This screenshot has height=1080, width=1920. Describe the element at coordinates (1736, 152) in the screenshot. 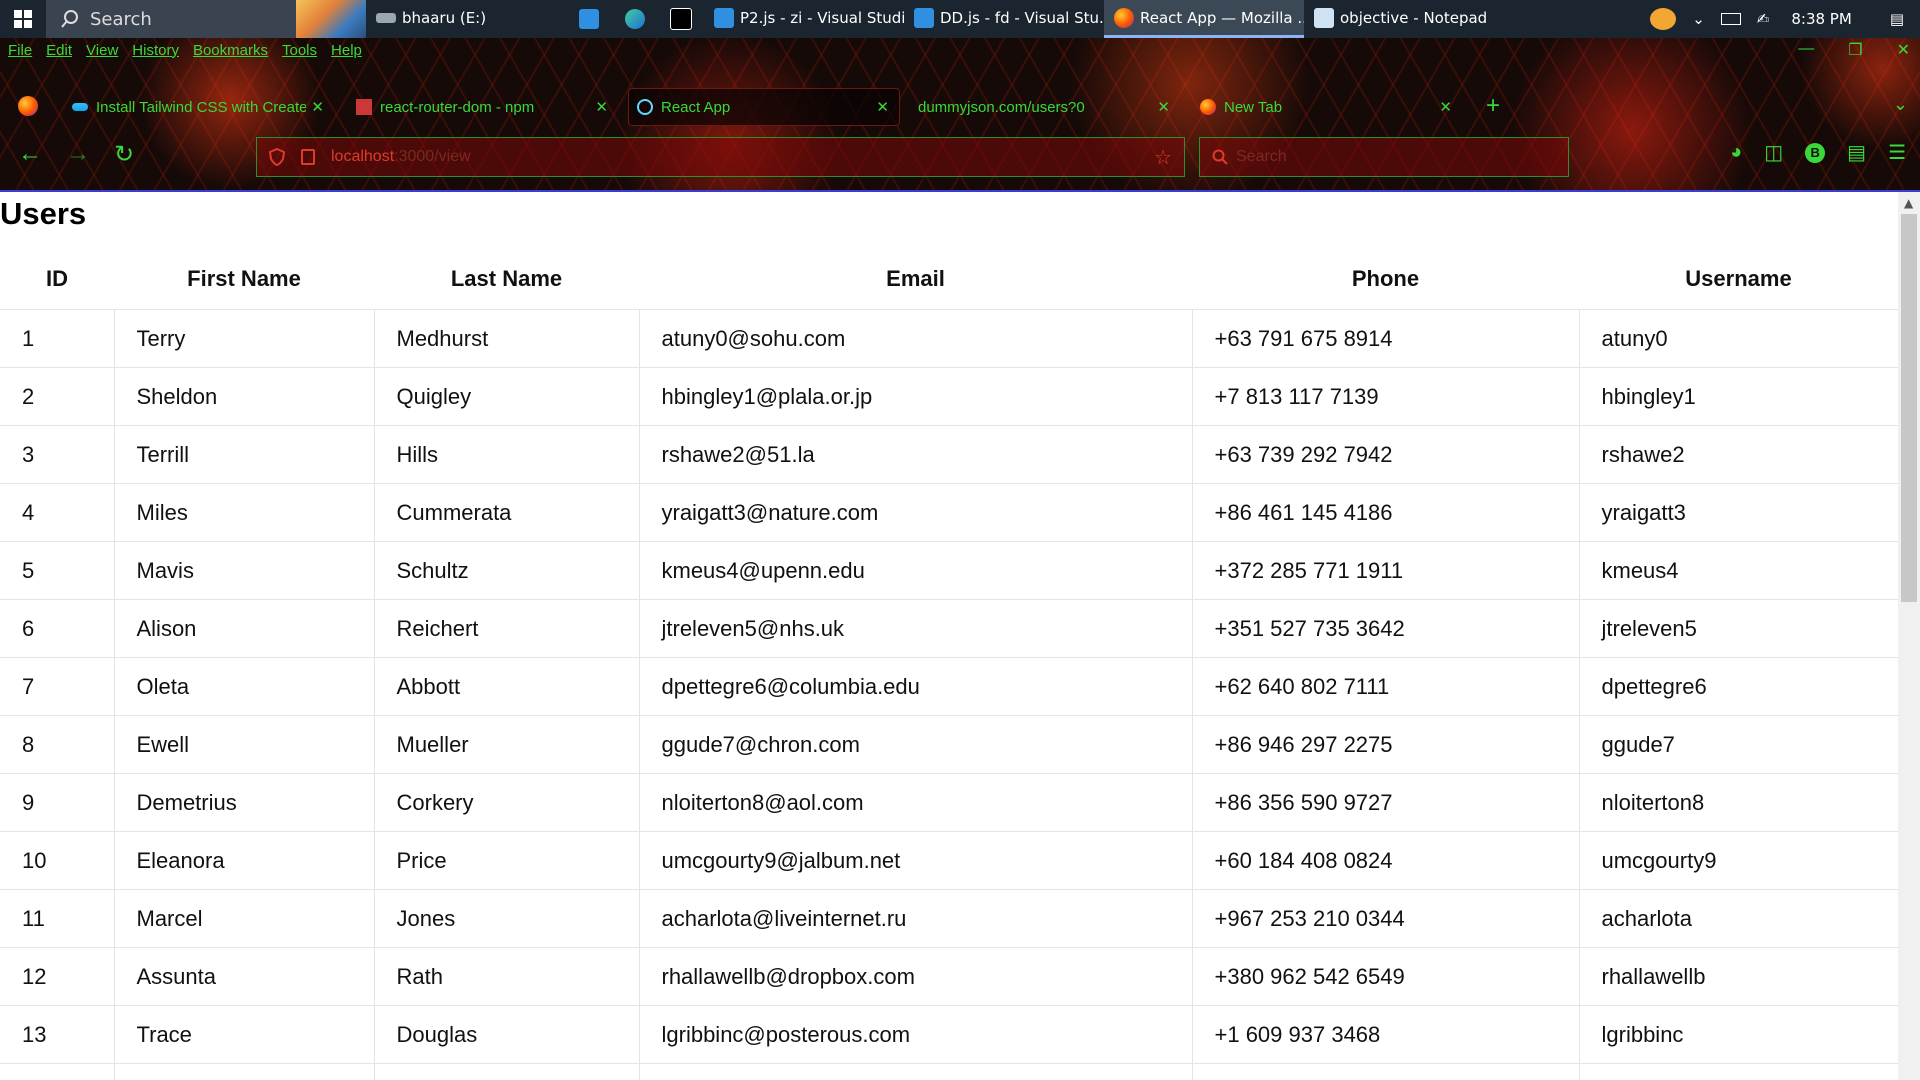

I see `pocket-icon: ◕` at that location.